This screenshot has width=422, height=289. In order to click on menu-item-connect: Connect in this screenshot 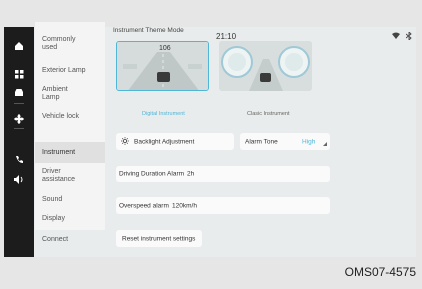, I will do `click(70, 240)`.